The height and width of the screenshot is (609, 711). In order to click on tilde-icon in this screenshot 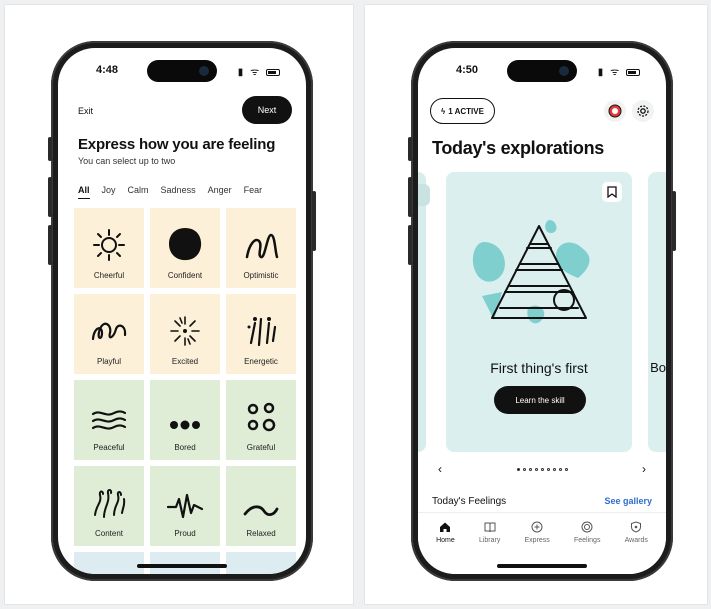, I will do `click(261, 510)`.